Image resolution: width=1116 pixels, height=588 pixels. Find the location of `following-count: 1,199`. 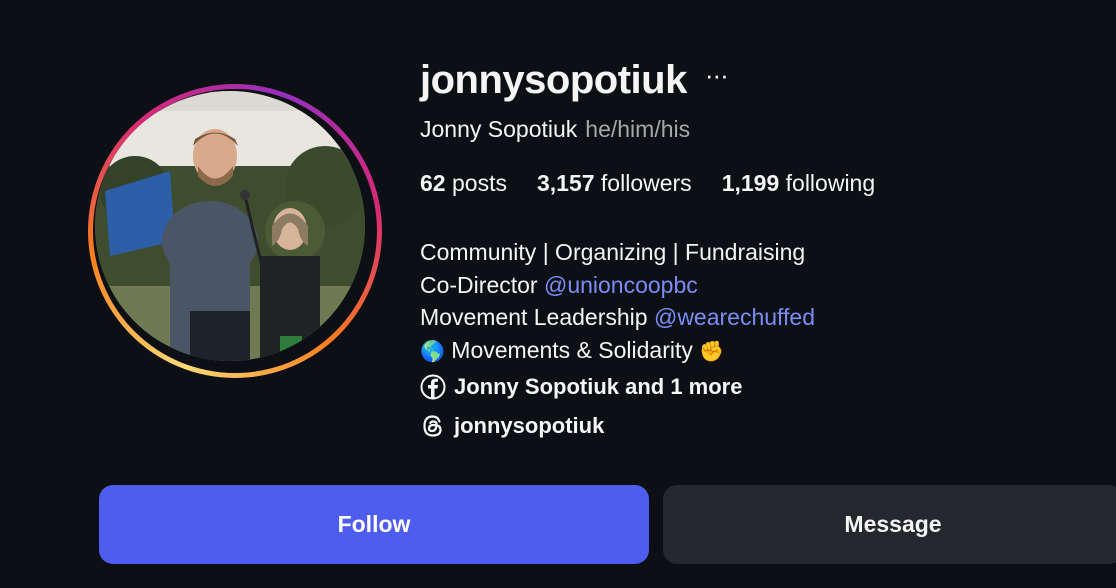

following-count: 1,199 is located at coordinates (750, 183).